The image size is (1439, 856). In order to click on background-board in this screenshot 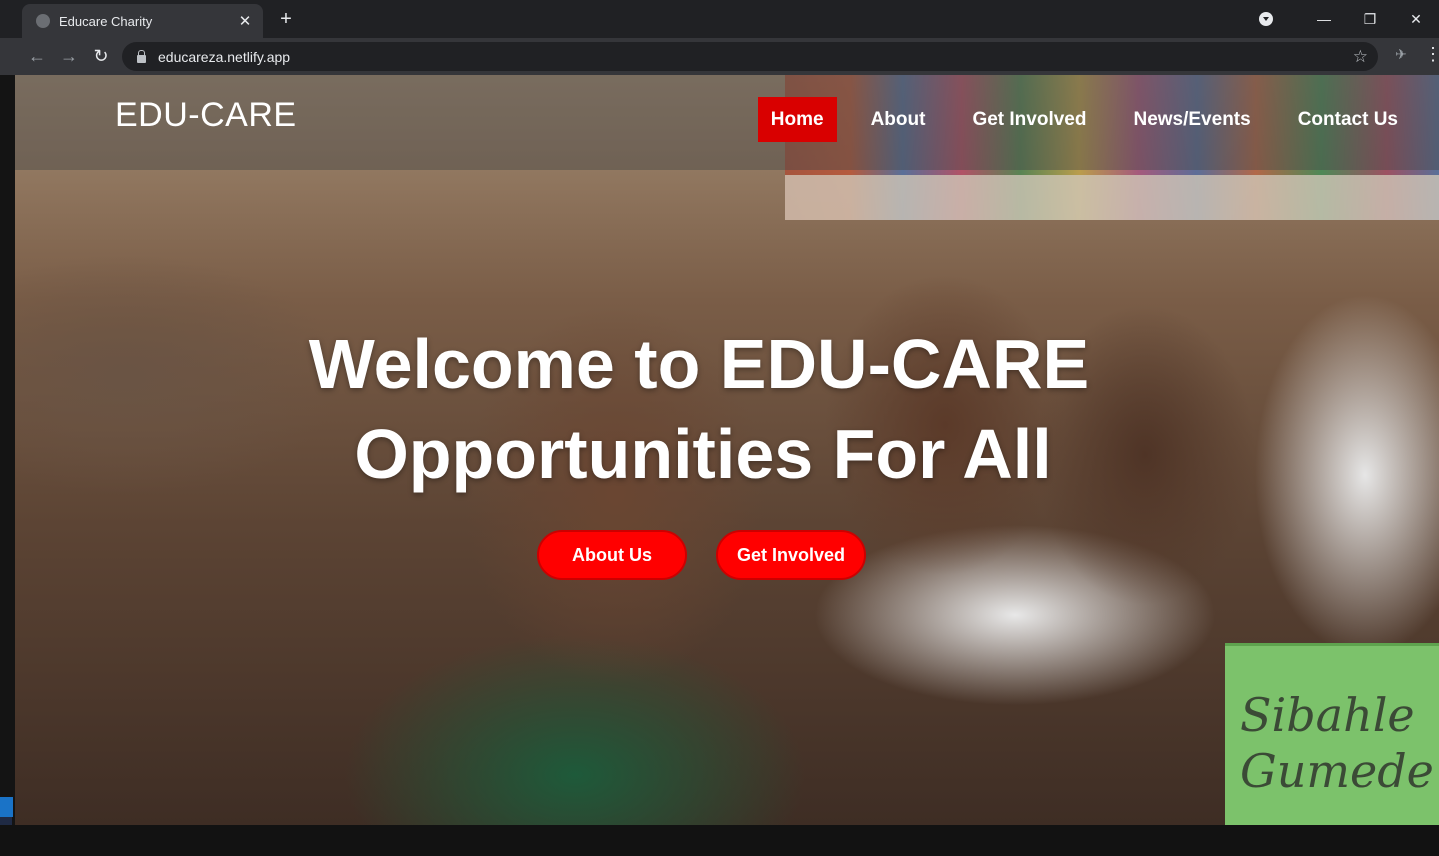, I will do `click(1112, 197)`.